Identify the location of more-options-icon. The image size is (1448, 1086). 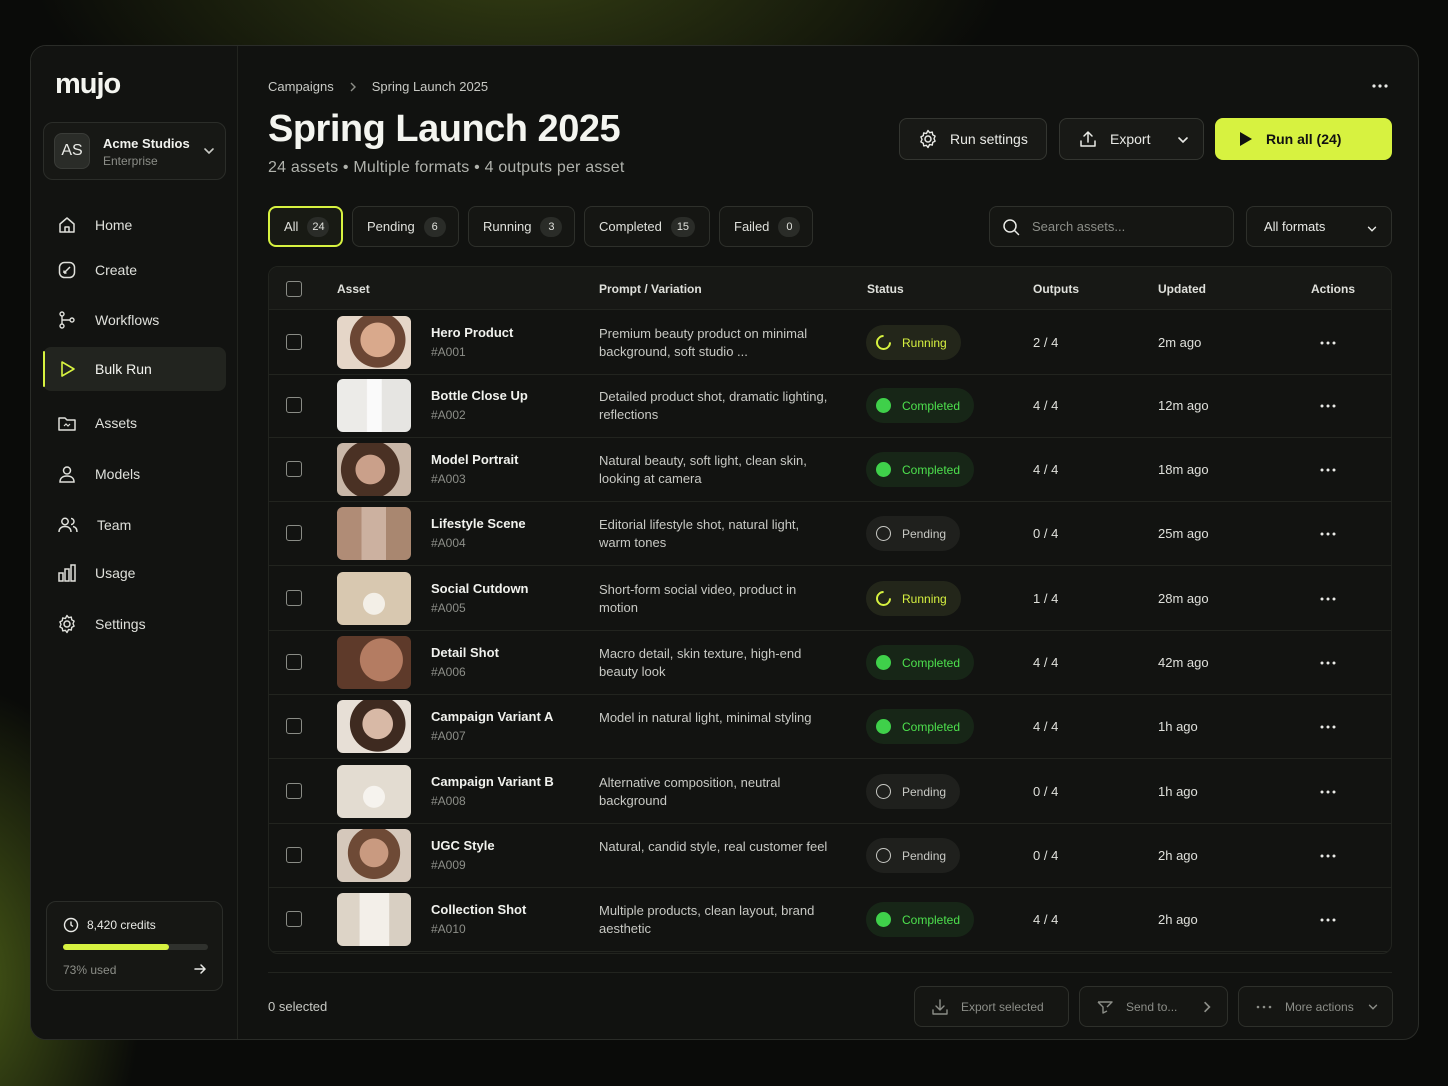
(1380, 86).